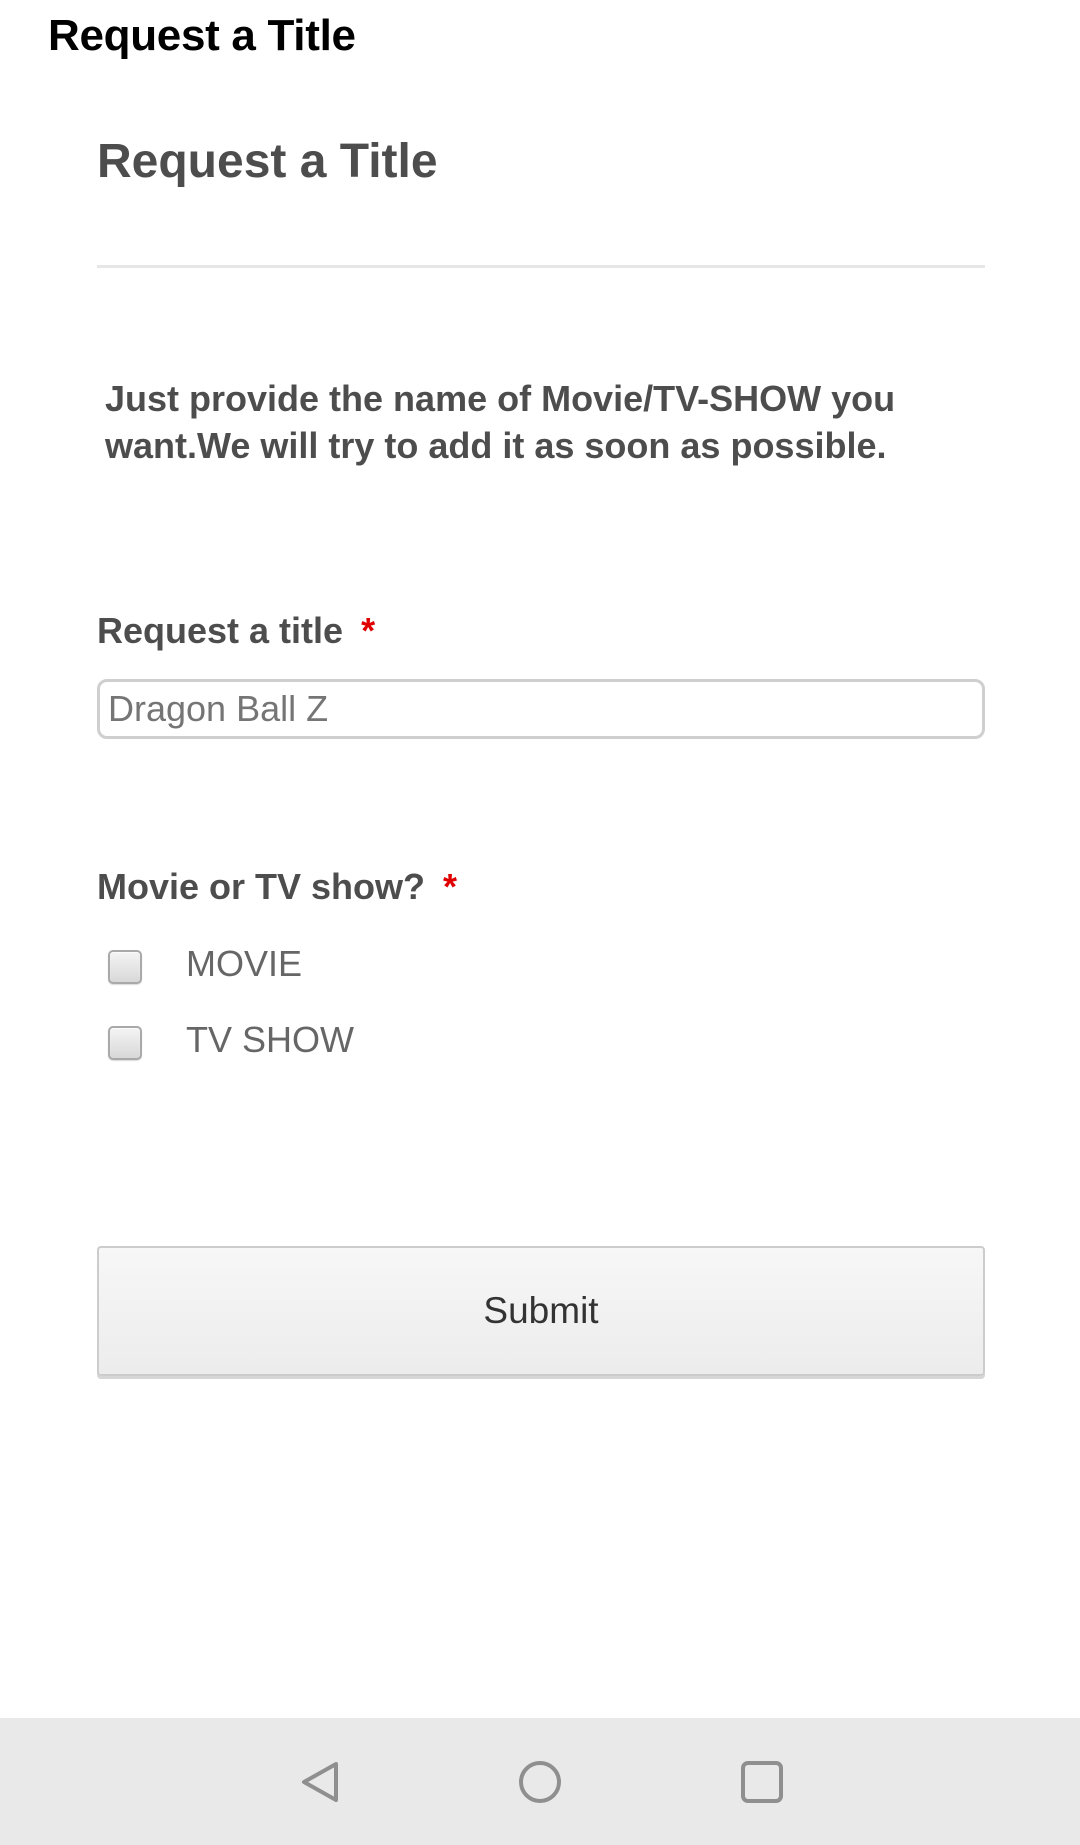 The image size is (1080, 1845). What do you see at coordinates (244, 964) in the screenshot?
I see `movie-option-label: MOVIE` at bounding box center [244, 964].